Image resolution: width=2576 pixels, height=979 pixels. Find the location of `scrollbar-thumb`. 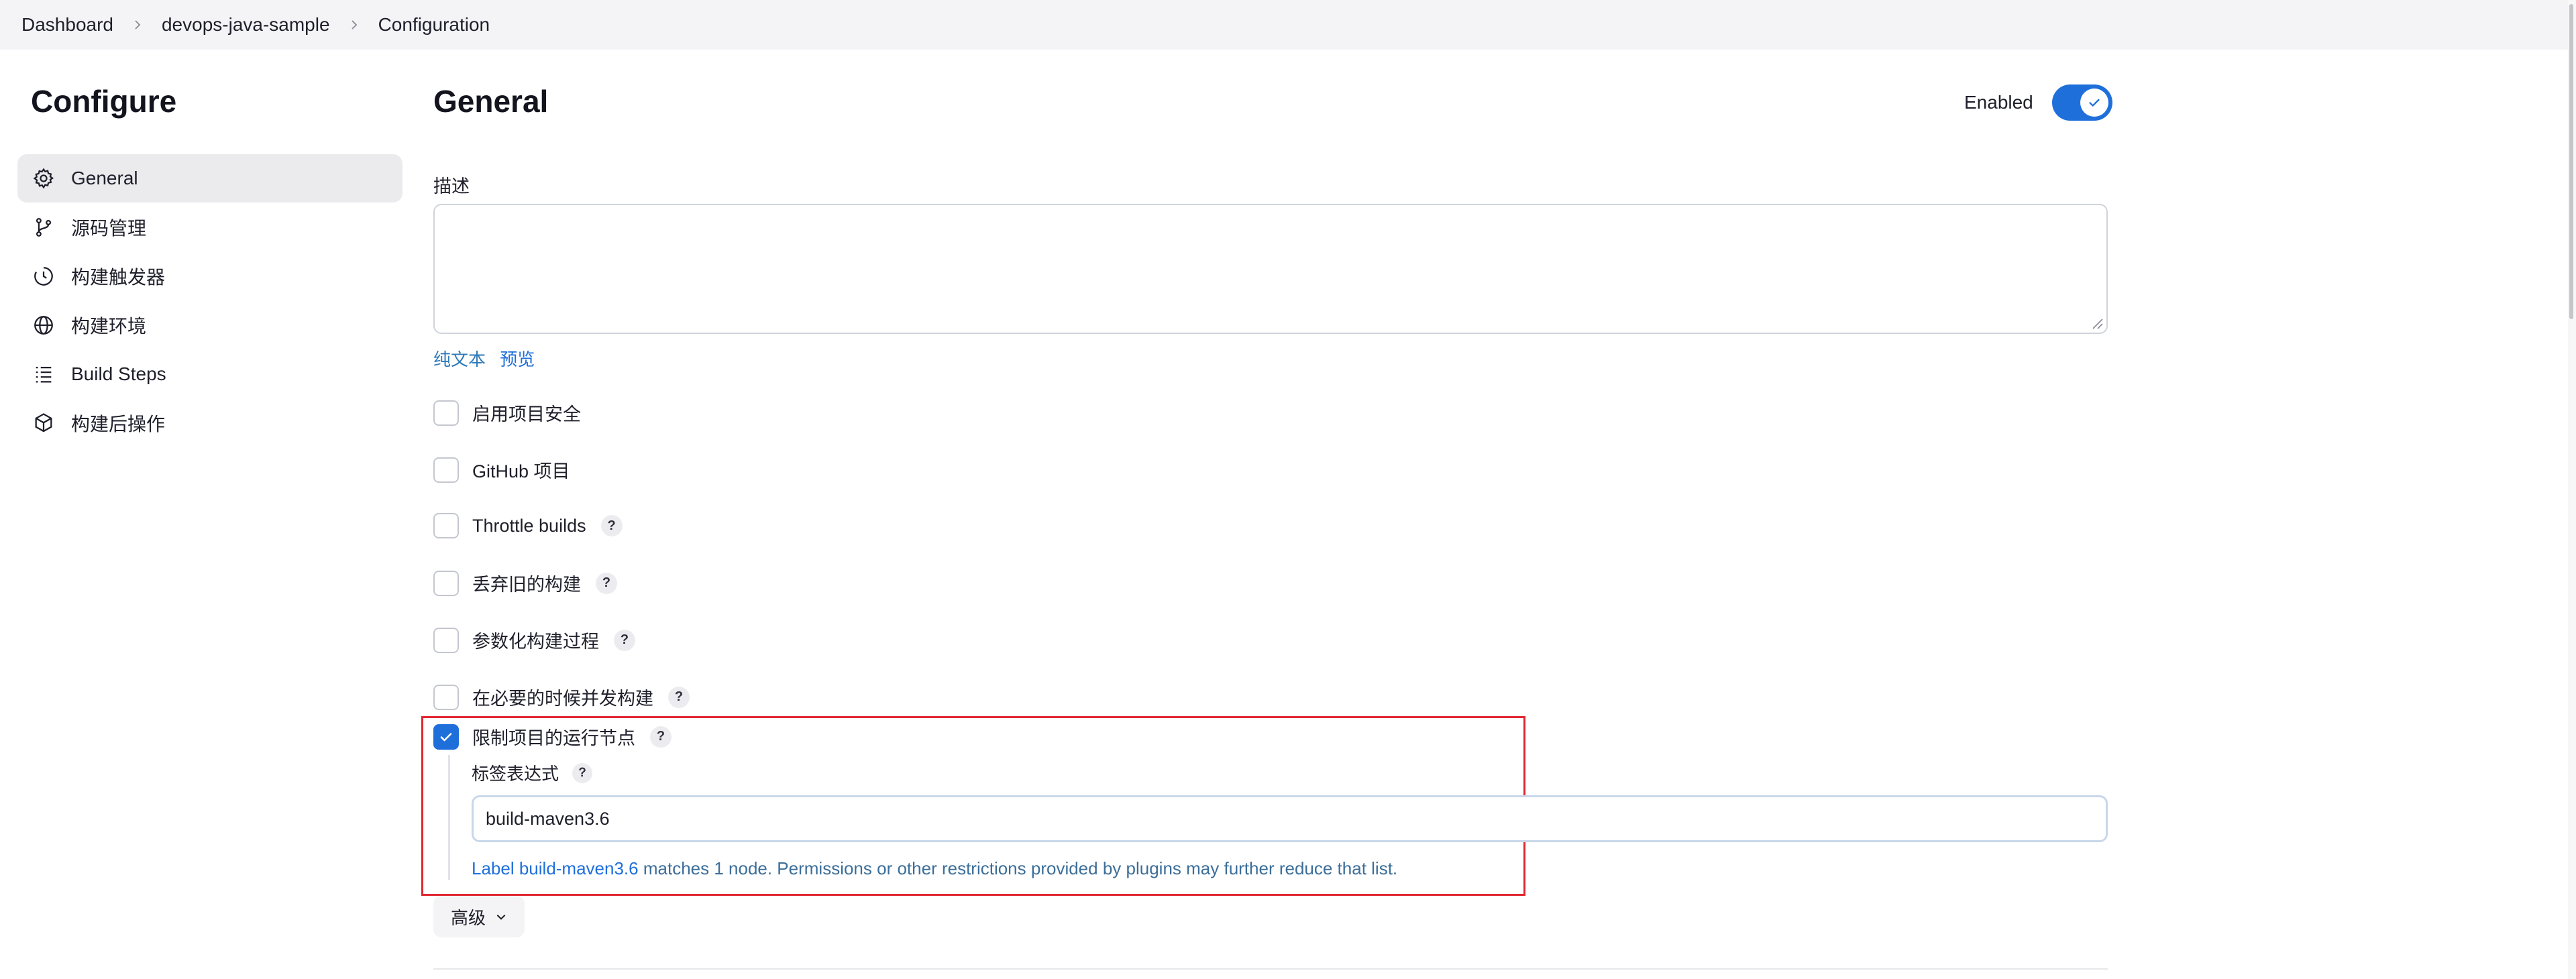

scrollbar-thumb is located at coordinates (2571, 161).